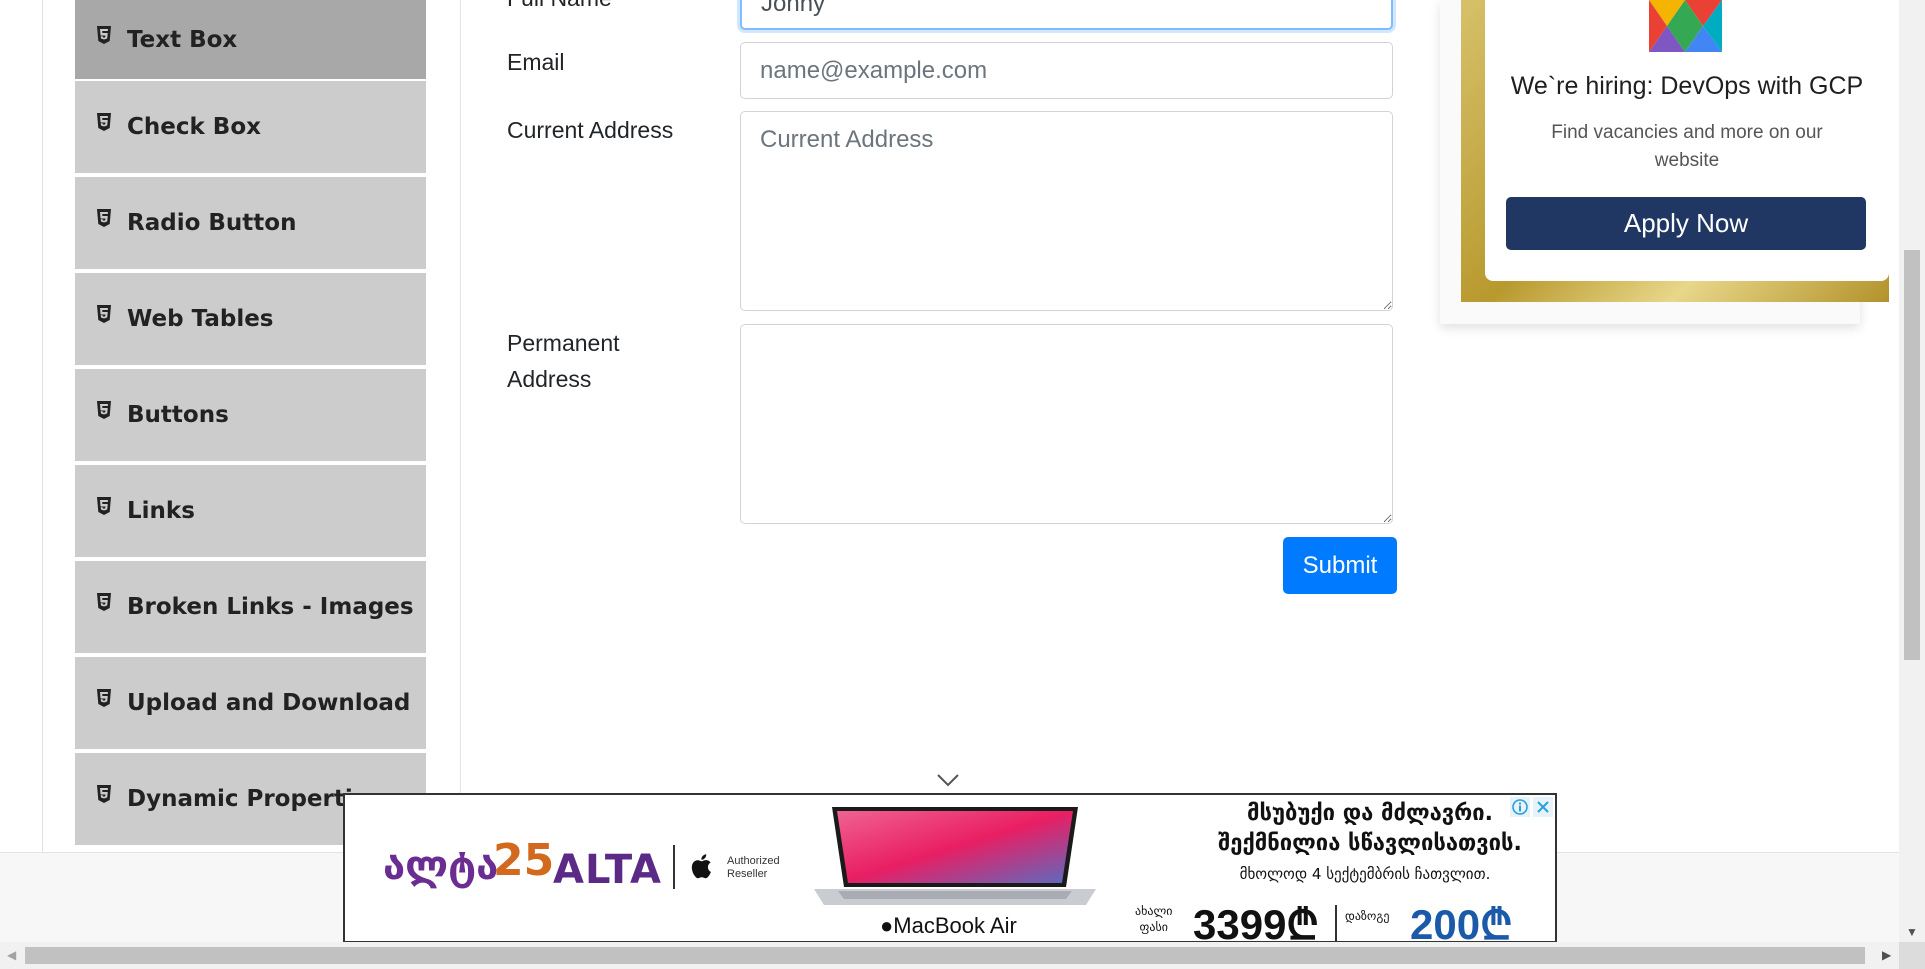 The image size is (1925, 969). Describe the element at coordinates (460, 426) in the screenshot. I see `sidebar-right-border` at that location.